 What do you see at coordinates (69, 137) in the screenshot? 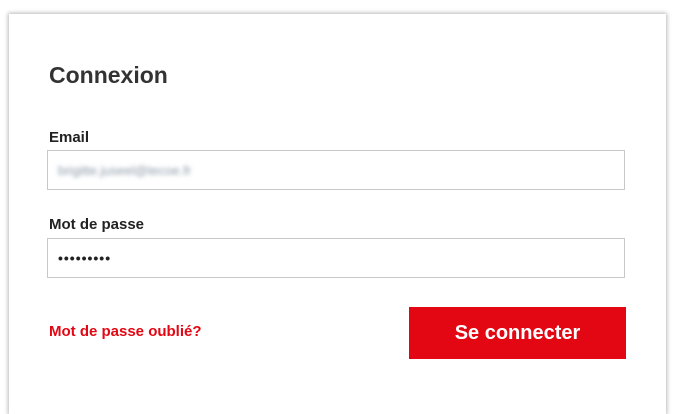
I see `email-label: Email` at bounding box center [69, 137].